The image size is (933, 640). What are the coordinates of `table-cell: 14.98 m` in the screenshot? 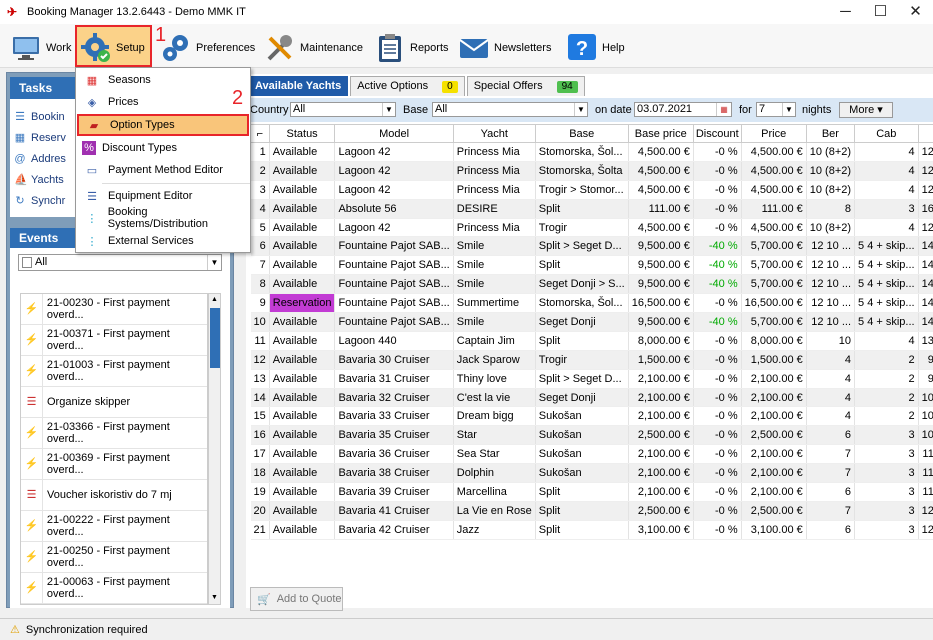 It's located at (925, 246).